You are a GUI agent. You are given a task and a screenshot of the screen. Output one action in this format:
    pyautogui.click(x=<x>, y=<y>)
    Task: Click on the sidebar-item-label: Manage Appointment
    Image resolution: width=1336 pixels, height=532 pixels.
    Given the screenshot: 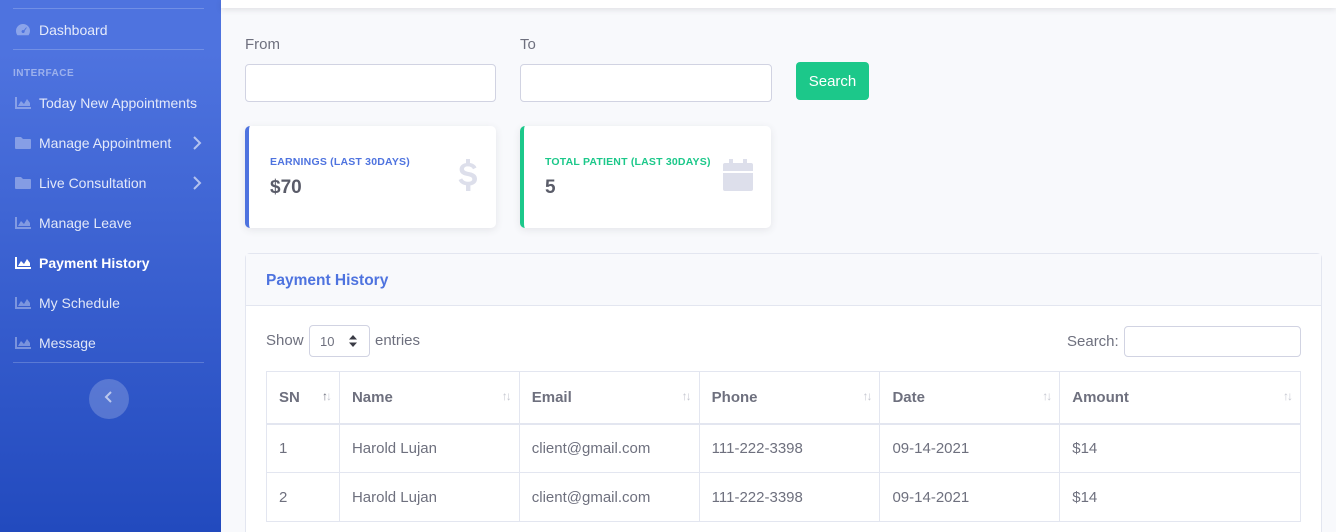 What is the action you would take?
    pyautogui.click(x=105, y=143)
    